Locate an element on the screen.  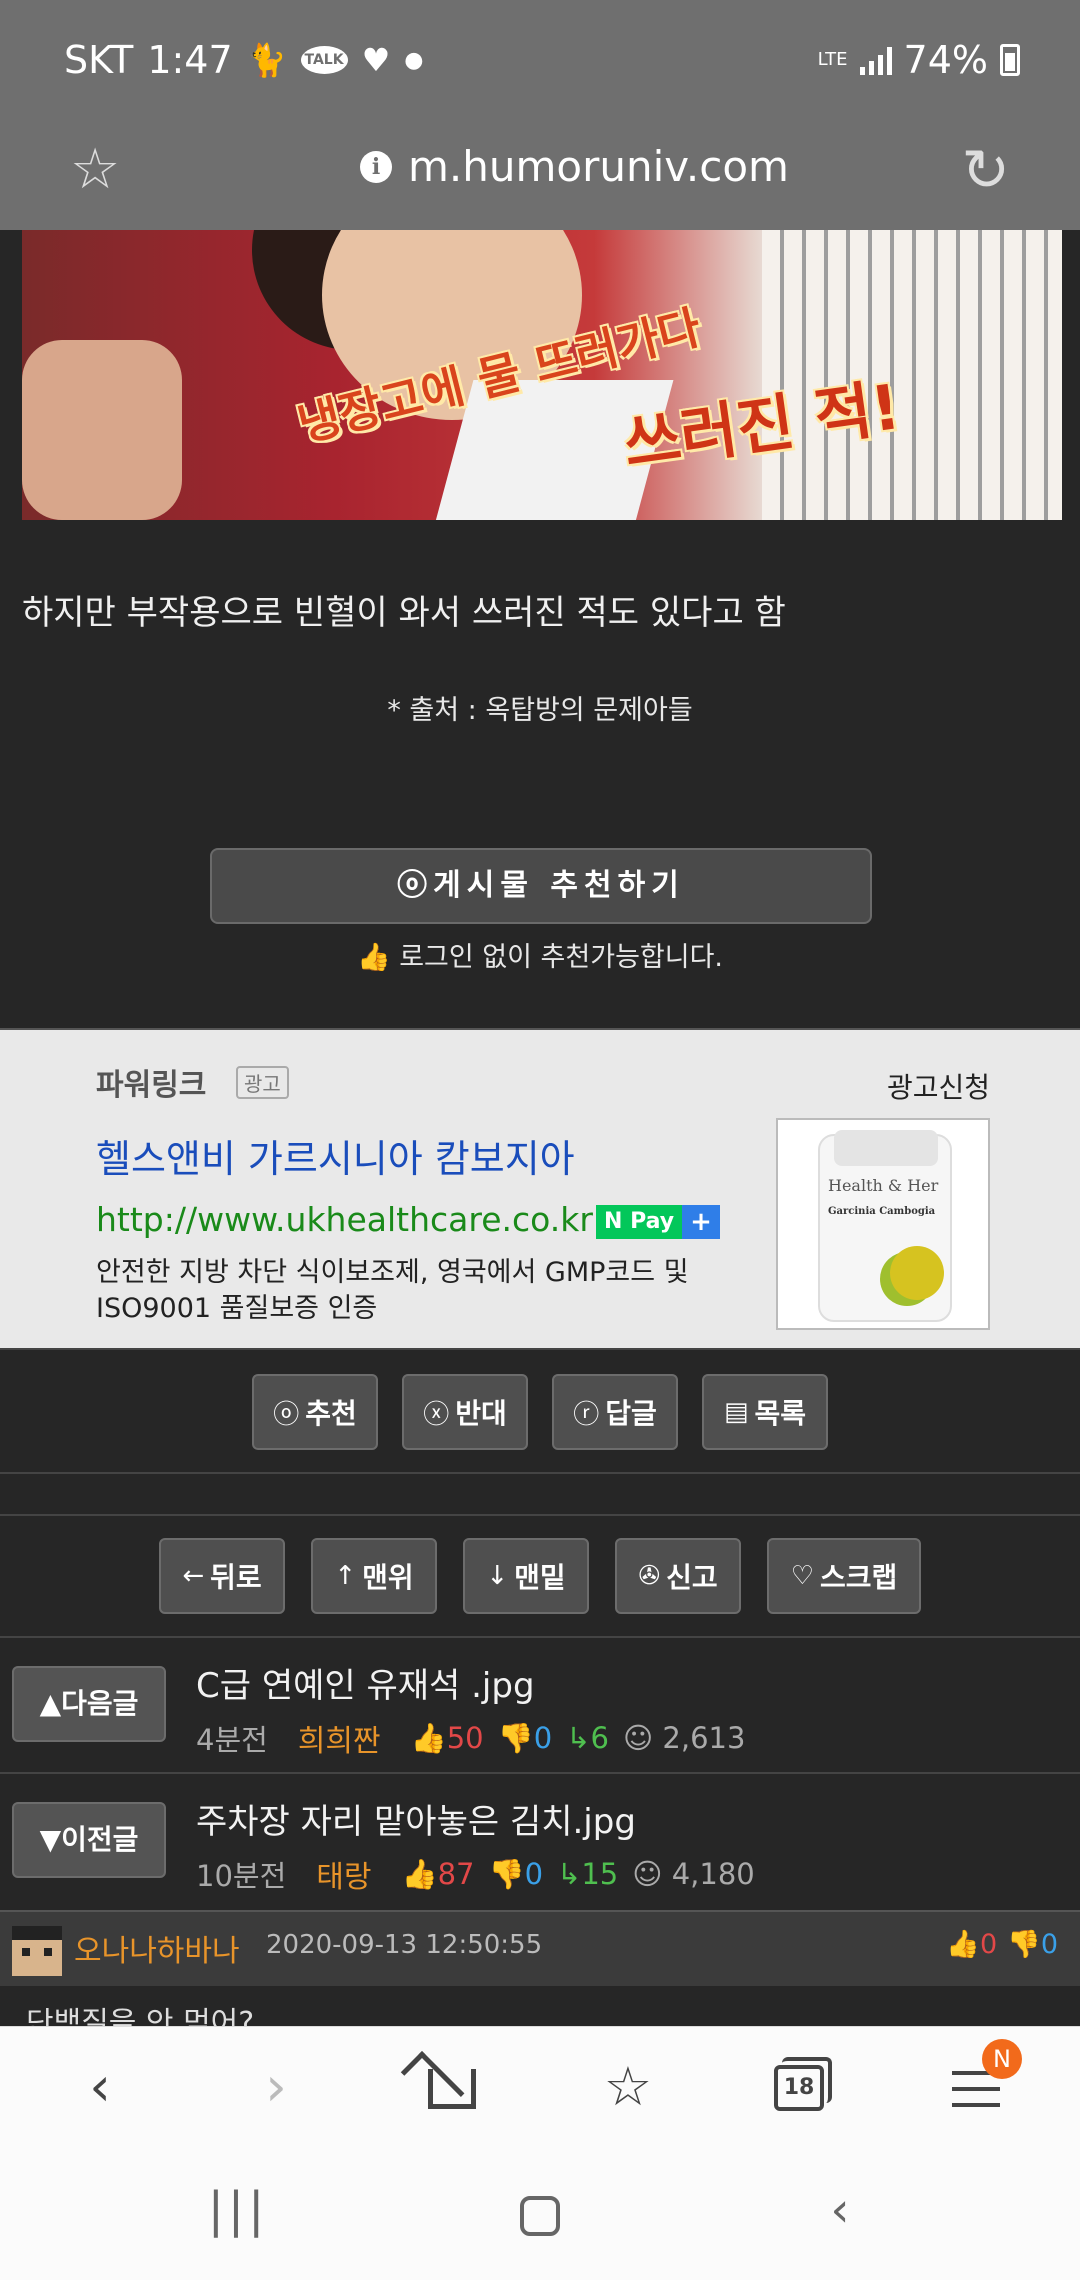
recent-apps-icon: ||| is located at coordinates (238, 2210).